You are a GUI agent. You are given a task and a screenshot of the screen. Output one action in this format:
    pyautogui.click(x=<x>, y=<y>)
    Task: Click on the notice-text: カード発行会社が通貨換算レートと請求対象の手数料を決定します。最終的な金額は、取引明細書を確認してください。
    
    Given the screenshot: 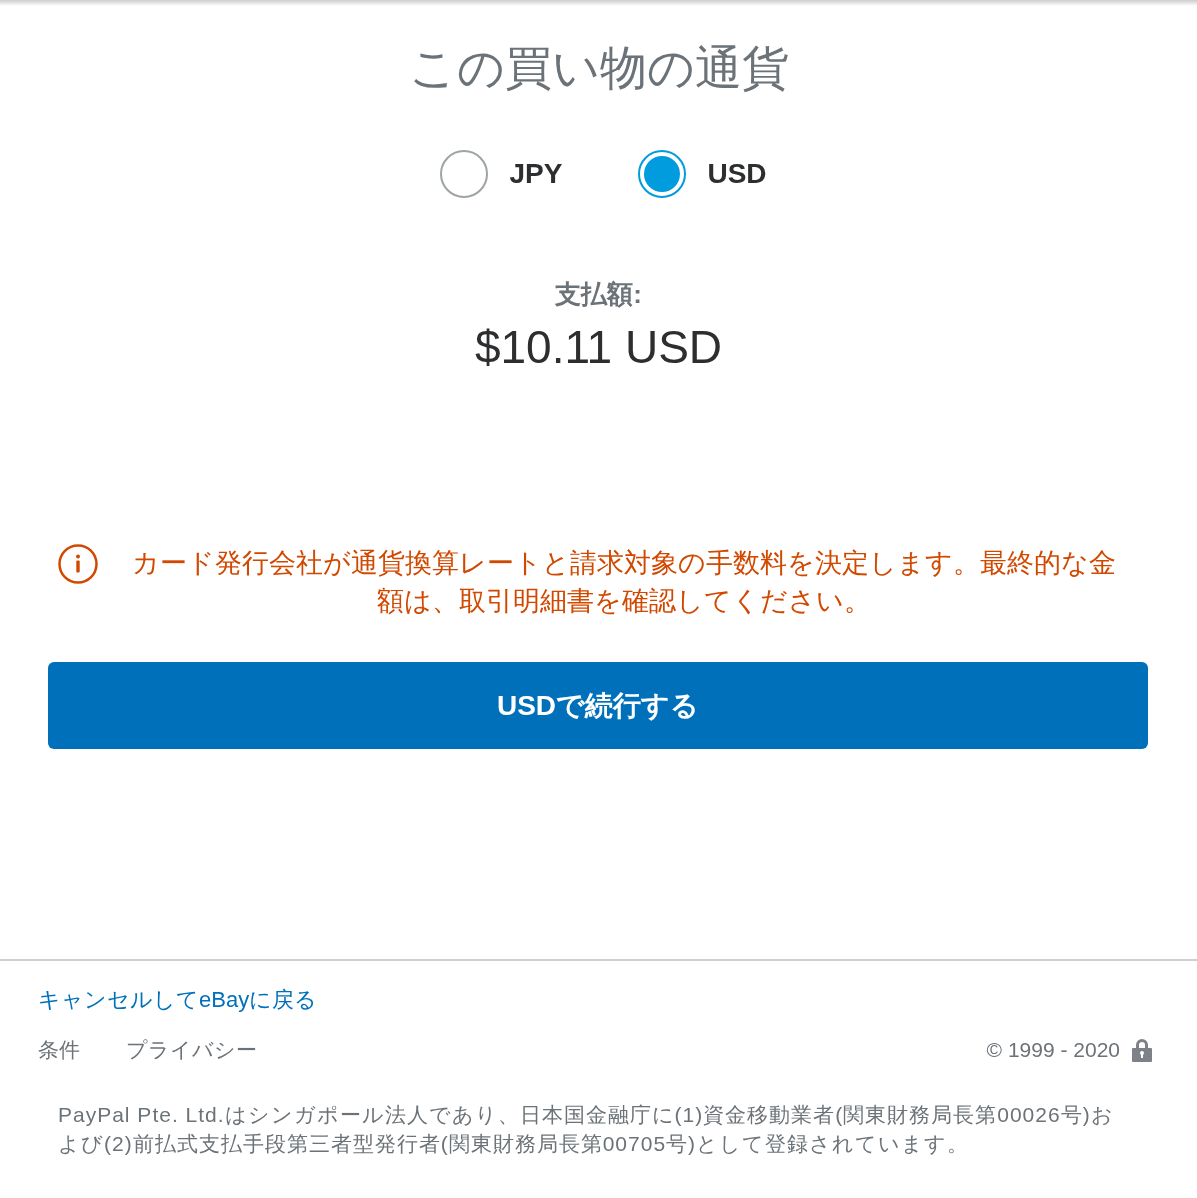 What is the action you would take?
    pyautogui.click(x=624, y=582)
    